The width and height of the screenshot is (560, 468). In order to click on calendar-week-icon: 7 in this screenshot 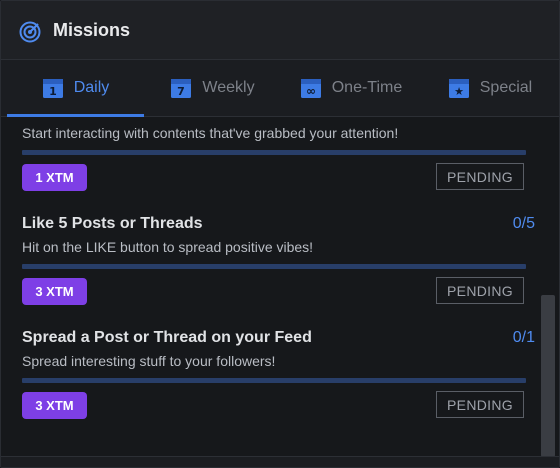, I will do `click(181, 88)`.